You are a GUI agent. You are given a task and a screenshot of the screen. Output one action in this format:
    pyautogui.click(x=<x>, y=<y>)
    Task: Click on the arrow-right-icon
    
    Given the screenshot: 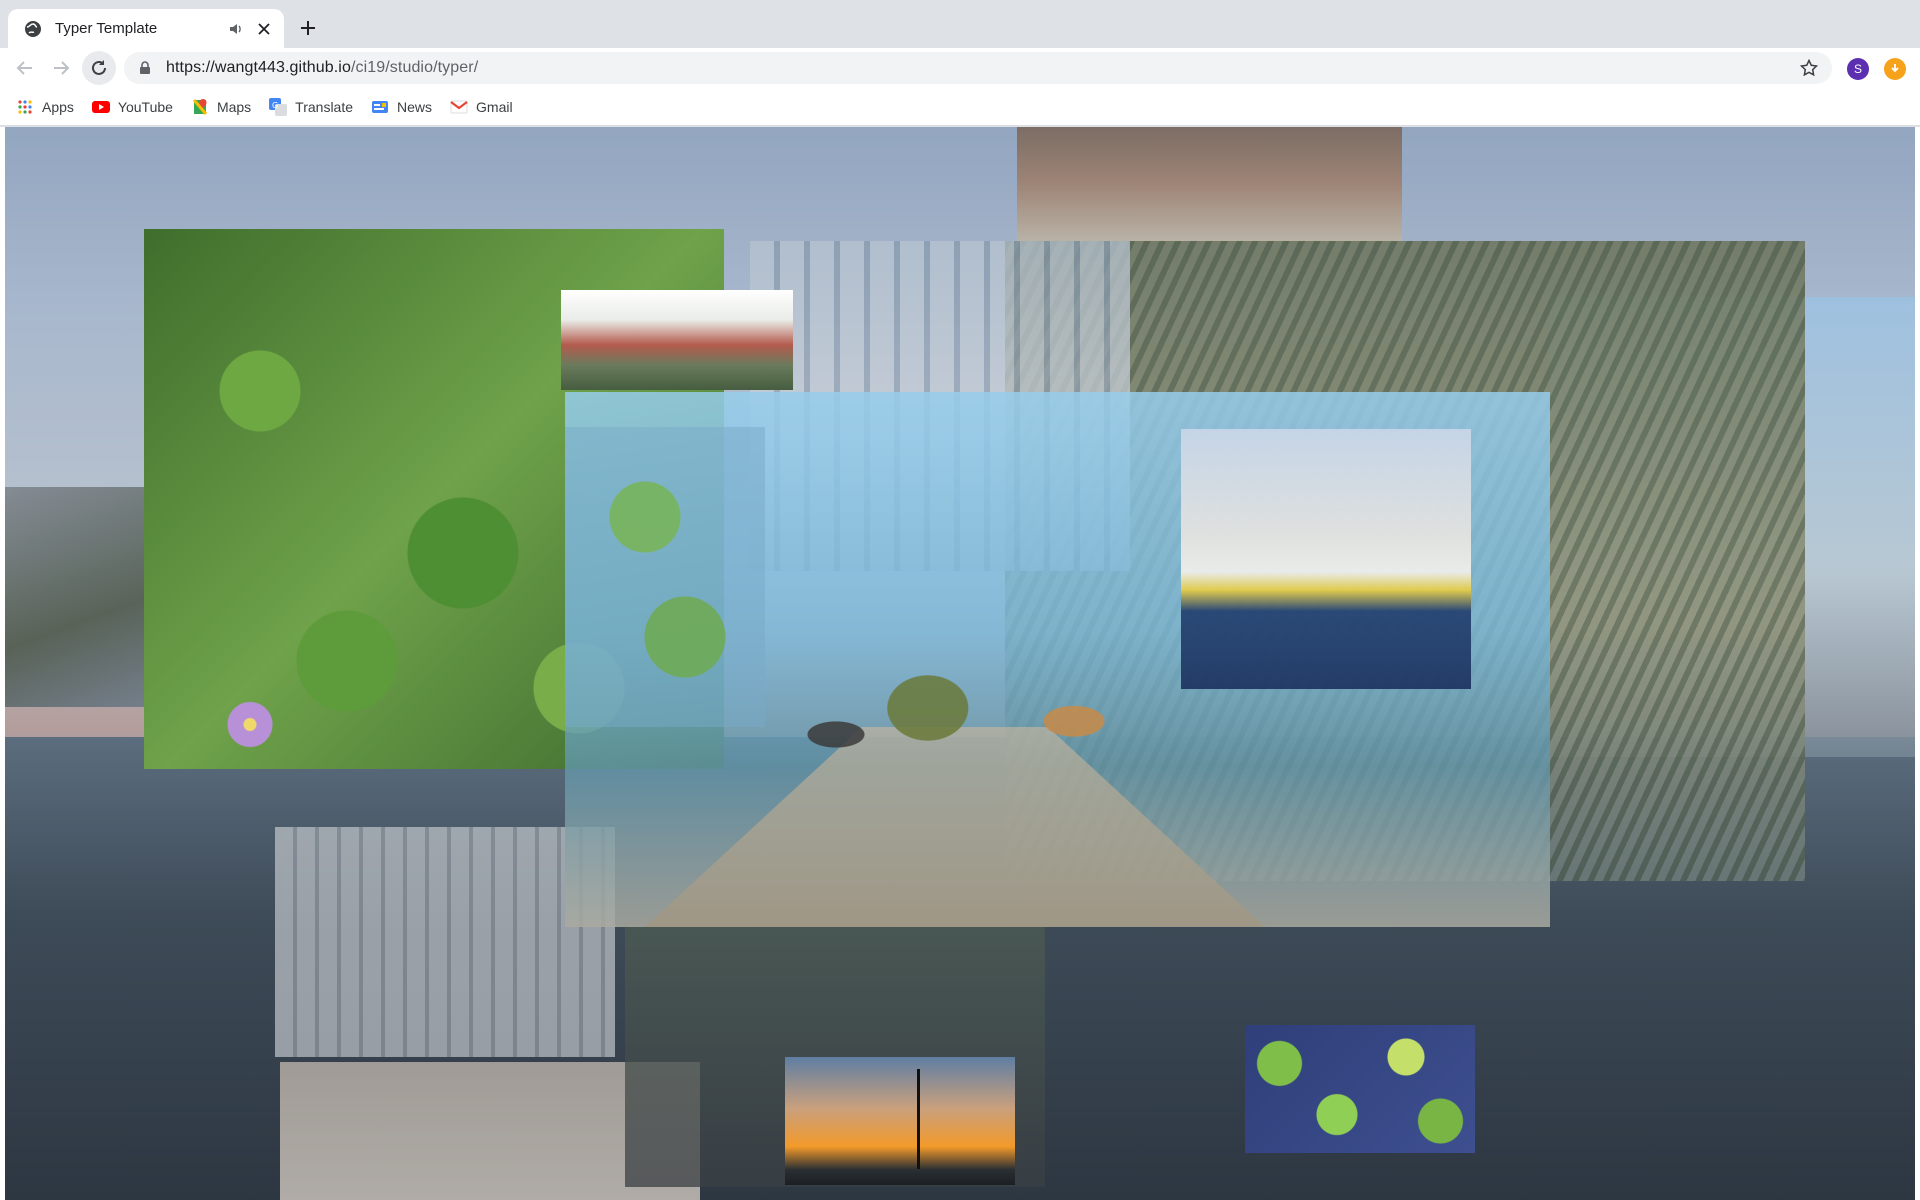 What is the action you would take?
    pyautogui.click(x=62, y=68)
    